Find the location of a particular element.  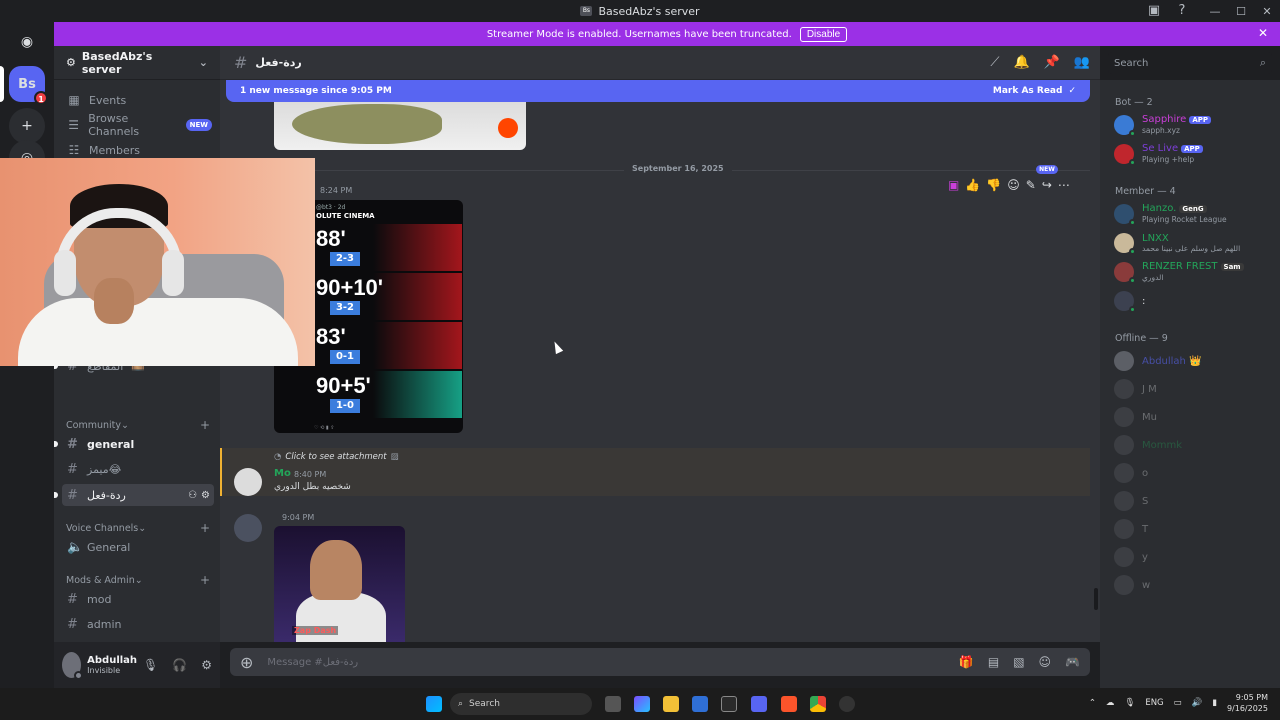

mark-as-read-button: Mark As Read ✓ is located at coordinates (1034, 91).